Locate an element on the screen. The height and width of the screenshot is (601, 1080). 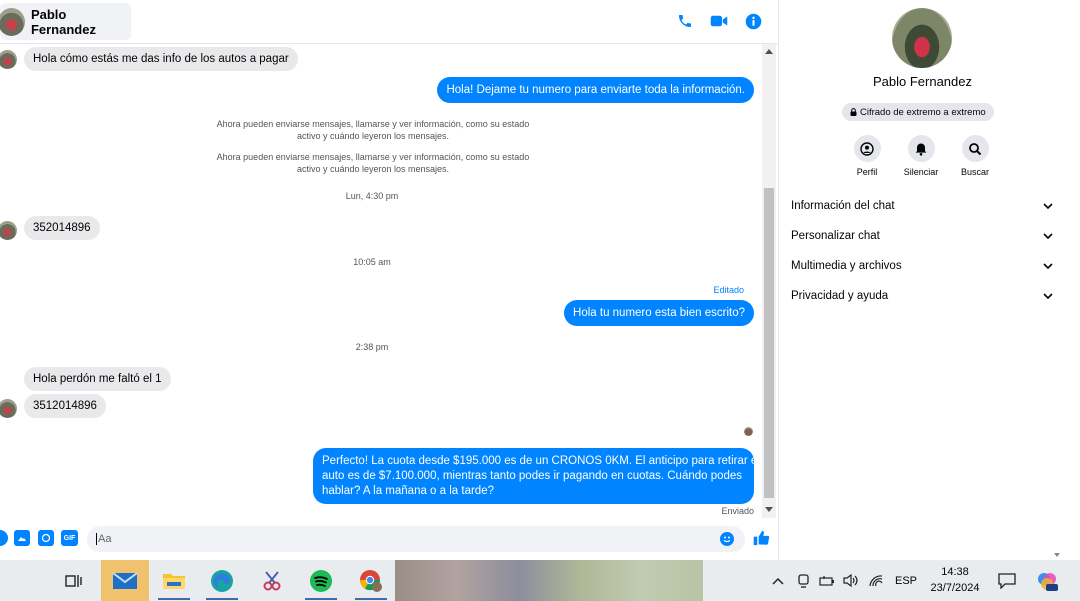
bell-icon is located at coordinates (921, 148).